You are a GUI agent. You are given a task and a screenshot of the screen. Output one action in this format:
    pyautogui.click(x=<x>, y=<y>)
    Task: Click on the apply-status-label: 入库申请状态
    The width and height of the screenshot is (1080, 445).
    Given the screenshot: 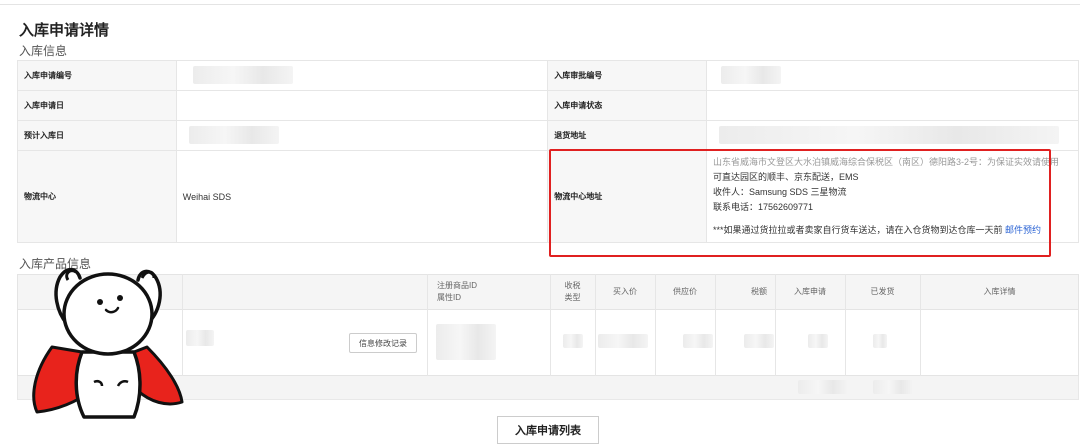 What is the action you would take?
    pyautogui.click(x=627, y=105)
    